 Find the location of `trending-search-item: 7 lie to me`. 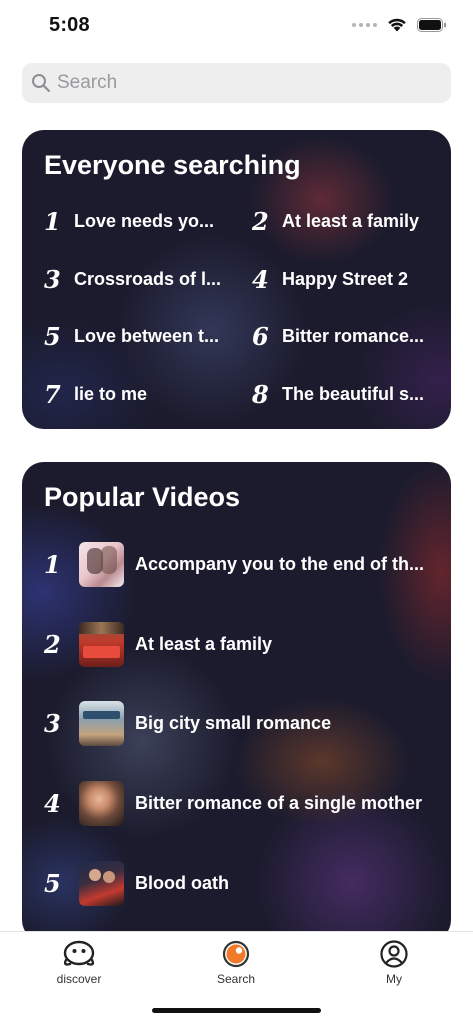

trending-search-item: 7 lie to me is located at coordinates (139, 394).